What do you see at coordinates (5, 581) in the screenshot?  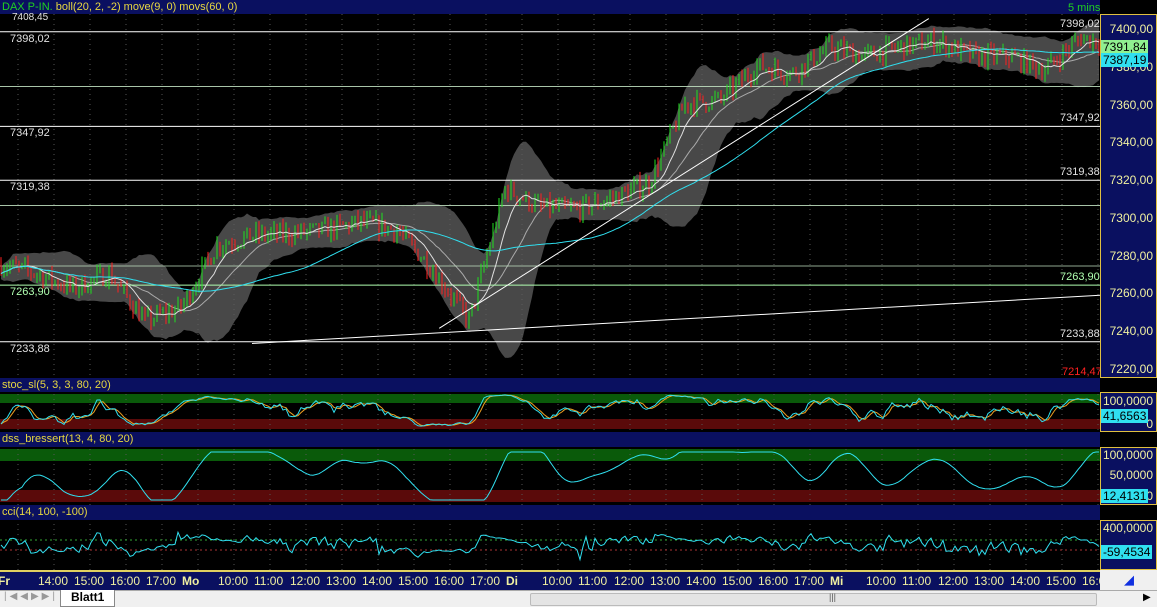 I see `time-label: Fr` at bounding box center [5, 581].